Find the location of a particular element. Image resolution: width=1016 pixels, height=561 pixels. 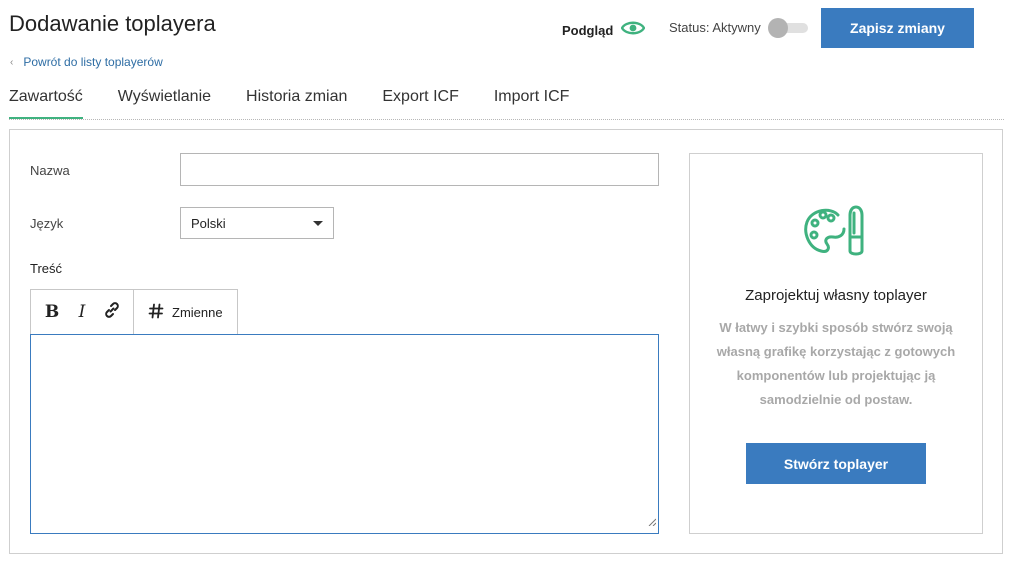

preview-toggle: Podgląd is located at coordinates (604, 30).